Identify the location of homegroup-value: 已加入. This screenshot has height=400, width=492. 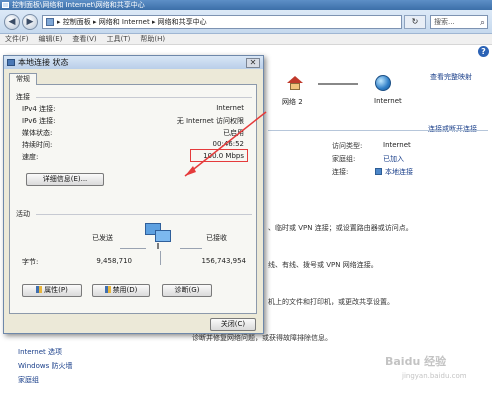
(393, 159).